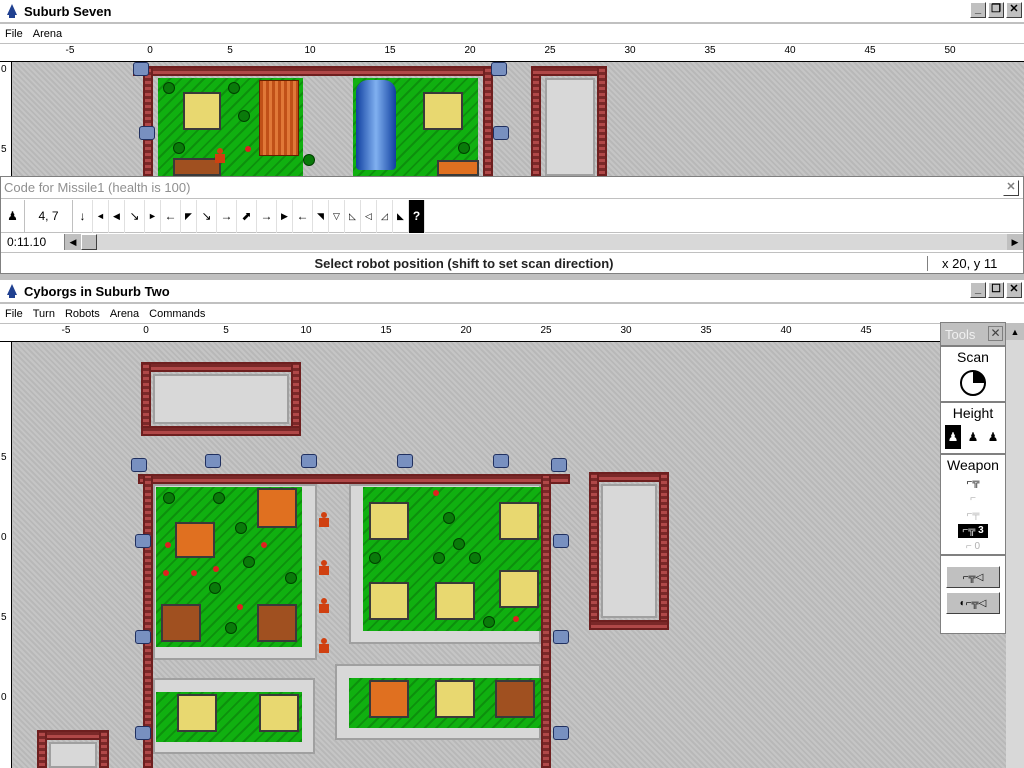 The image size is (1024, 768). What do you see at coordinates (470, 50) in the screenshot?
I see `ruler-label: 20` at bounding box center [470, 50].